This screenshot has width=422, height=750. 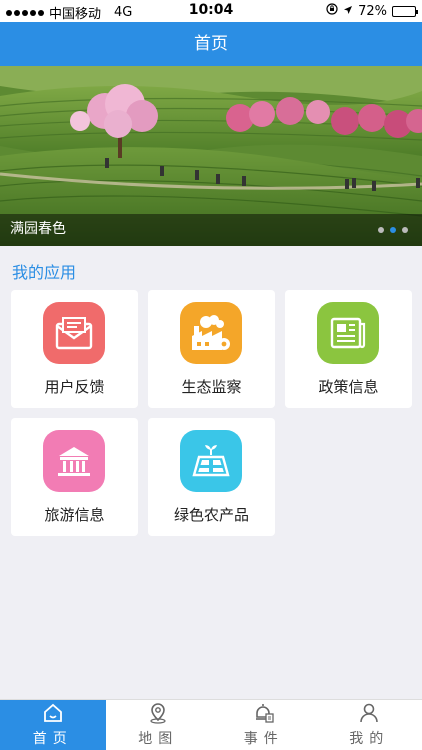 I want to click on app-label: 绿色农产品, so click(x=211, y=515).